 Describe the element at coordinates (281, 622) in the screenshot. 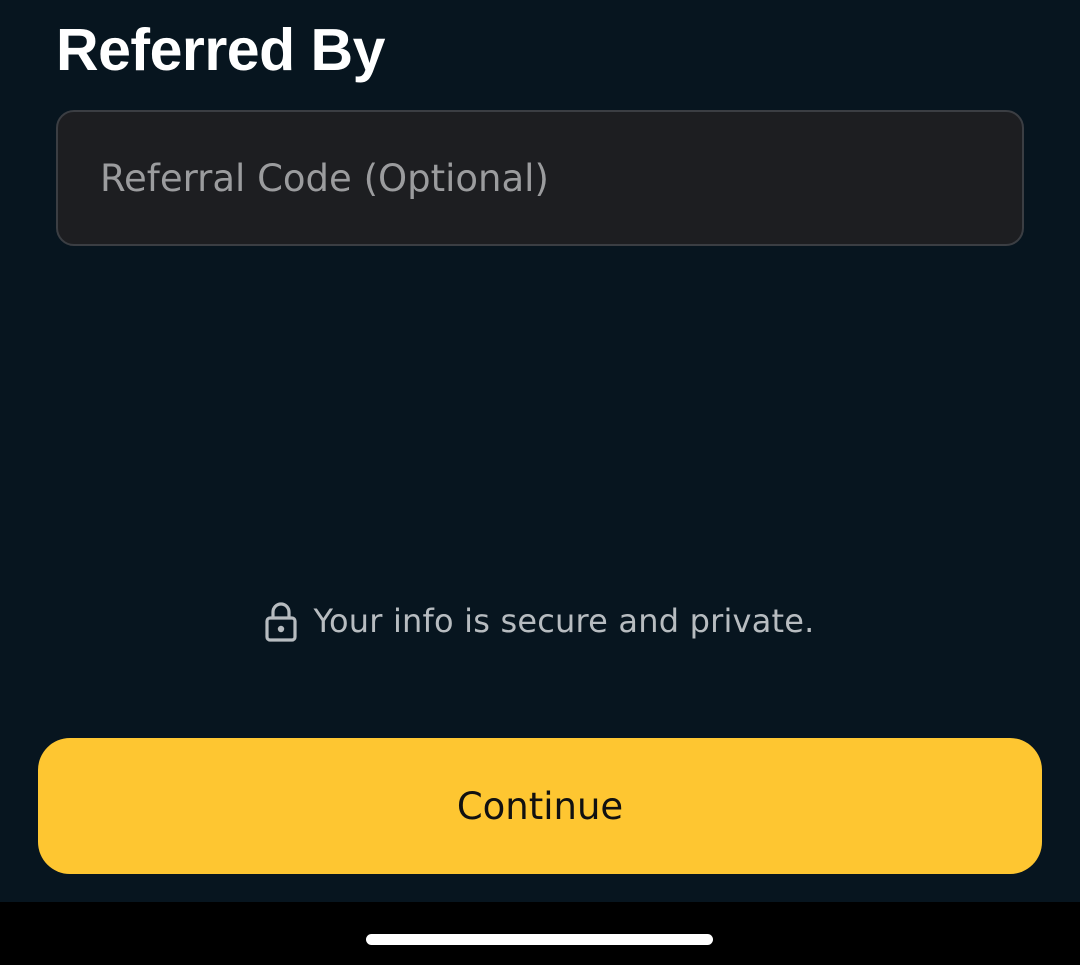

I see `lock-icon` at that location.